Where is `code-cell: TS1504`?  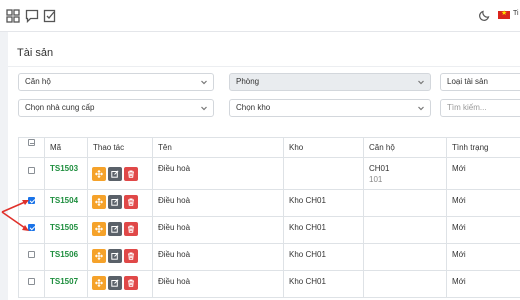 code-cell: TS1504 is located at coordinates (66, 203).